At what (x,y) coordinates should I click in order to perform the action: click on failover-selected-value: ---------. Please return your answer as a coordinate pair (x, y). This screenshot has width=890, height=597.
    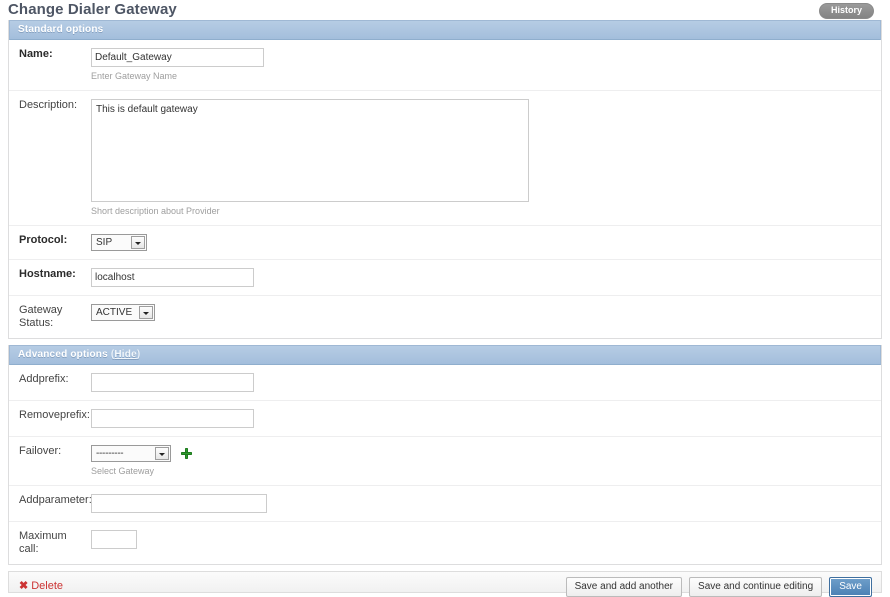
    Looking at the image, I should click on (110, 453).